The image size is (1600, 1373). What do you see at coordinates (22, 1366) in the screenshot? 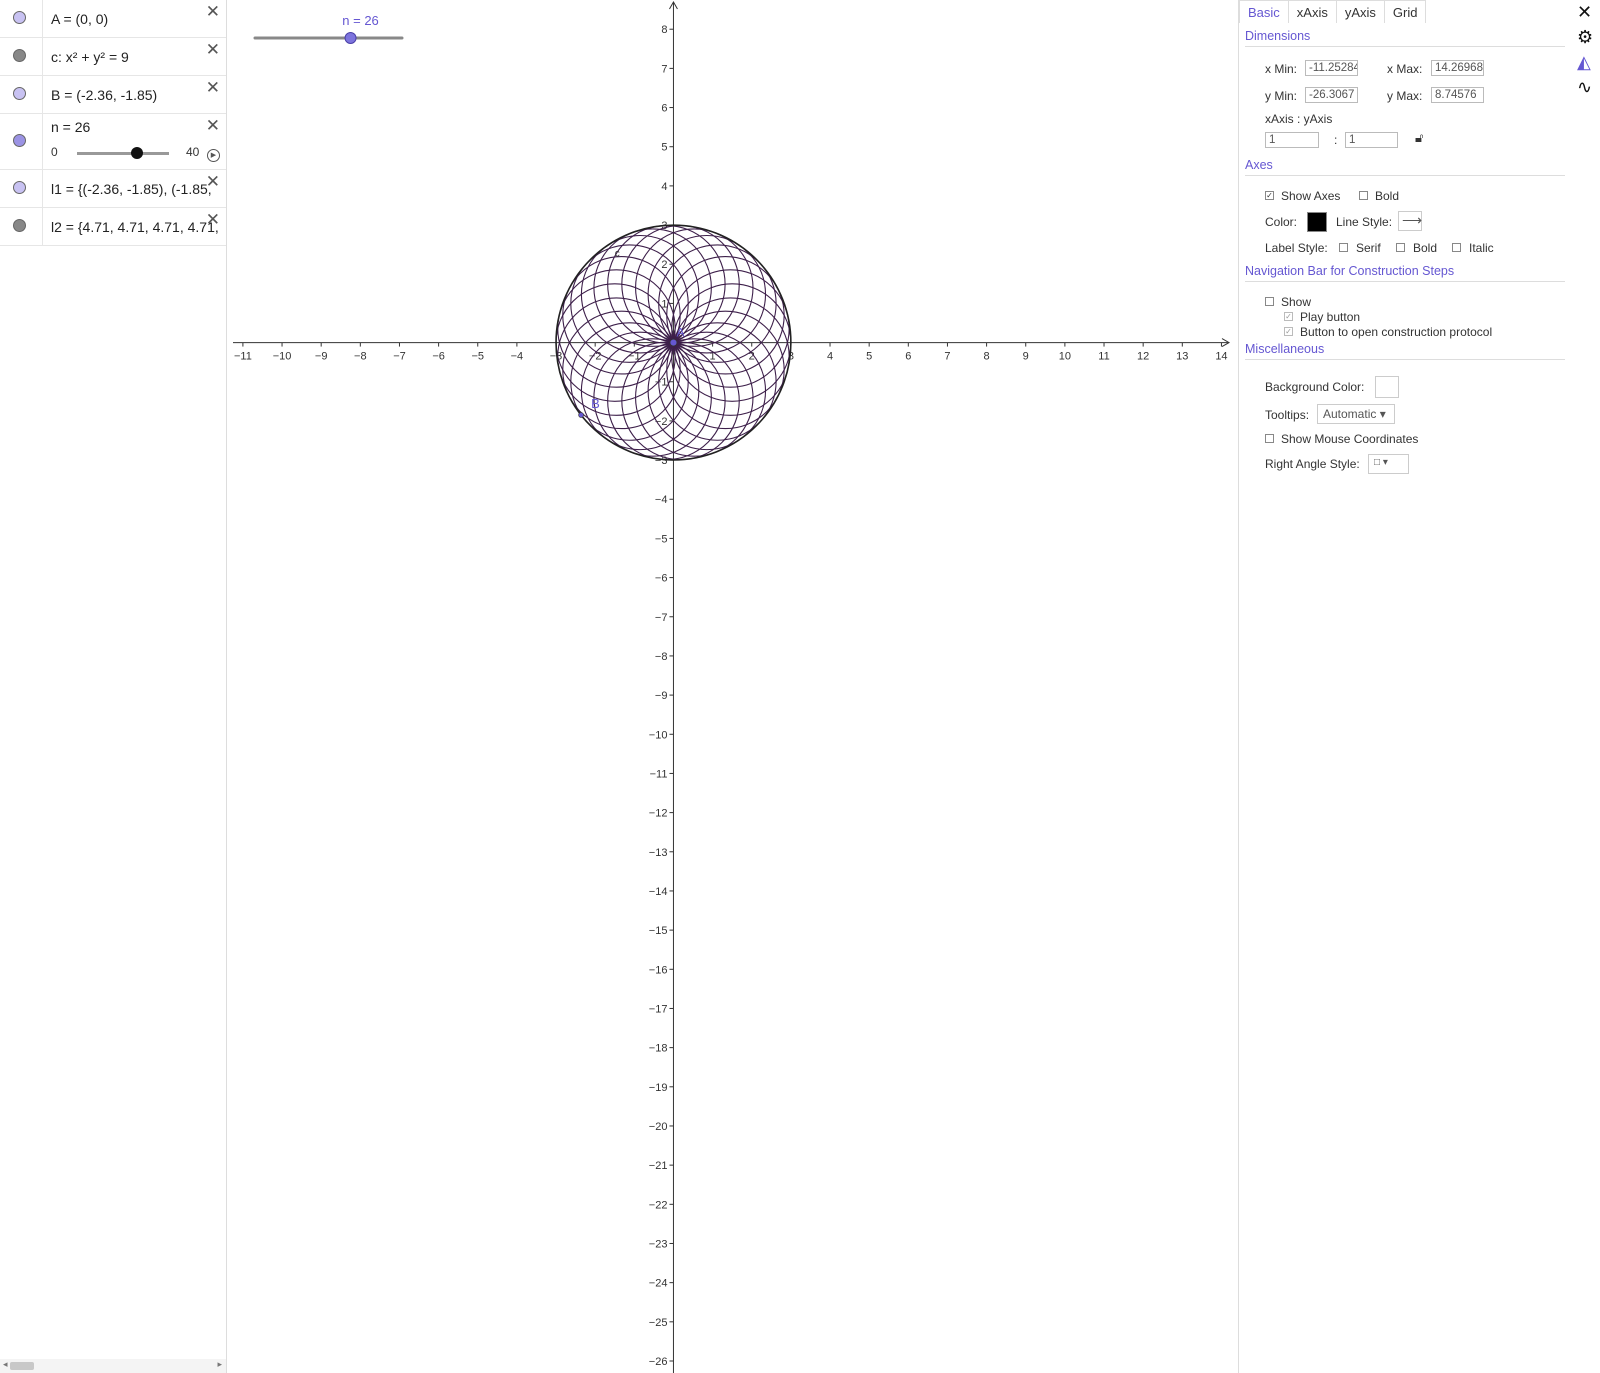
I see `scroll-thumb` at bounding box center [22, 1366].